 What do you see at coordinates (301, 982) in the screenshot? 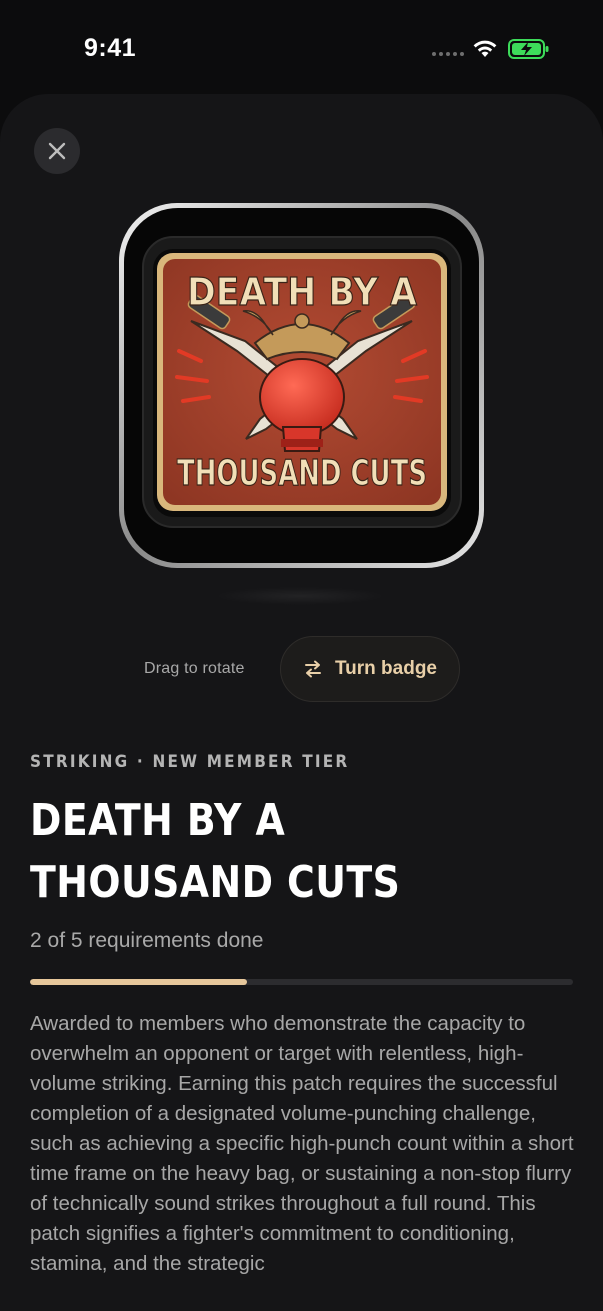
I see `requirements-progress-bar` at bounding box center [301, 982].